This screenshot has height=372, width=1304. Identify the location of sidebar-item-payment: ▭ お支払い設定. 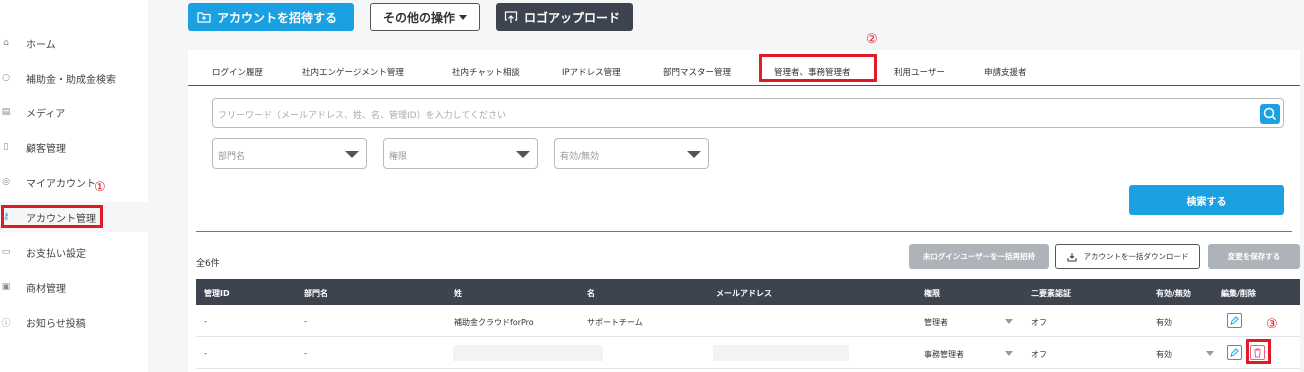
(74, 252).